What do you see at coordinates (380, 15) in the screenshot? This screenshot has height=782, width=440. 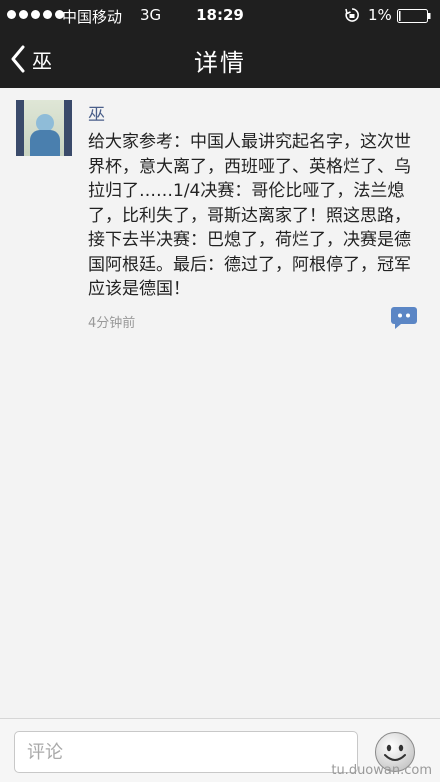 I see `battery-percent: 1%` at bounding box center [380, 15].